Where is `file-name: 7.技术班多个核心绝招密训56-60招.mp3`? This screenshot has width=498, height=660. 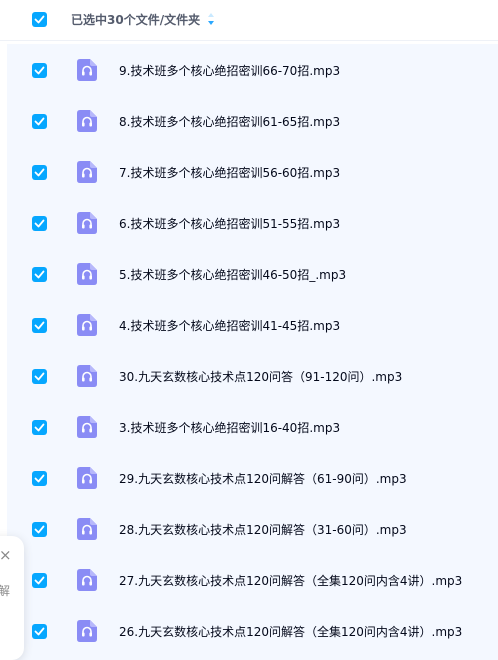 file-name: 7.技术班多个核心绝招密训56-60招.mp3 is located at coordinates (229, 172).